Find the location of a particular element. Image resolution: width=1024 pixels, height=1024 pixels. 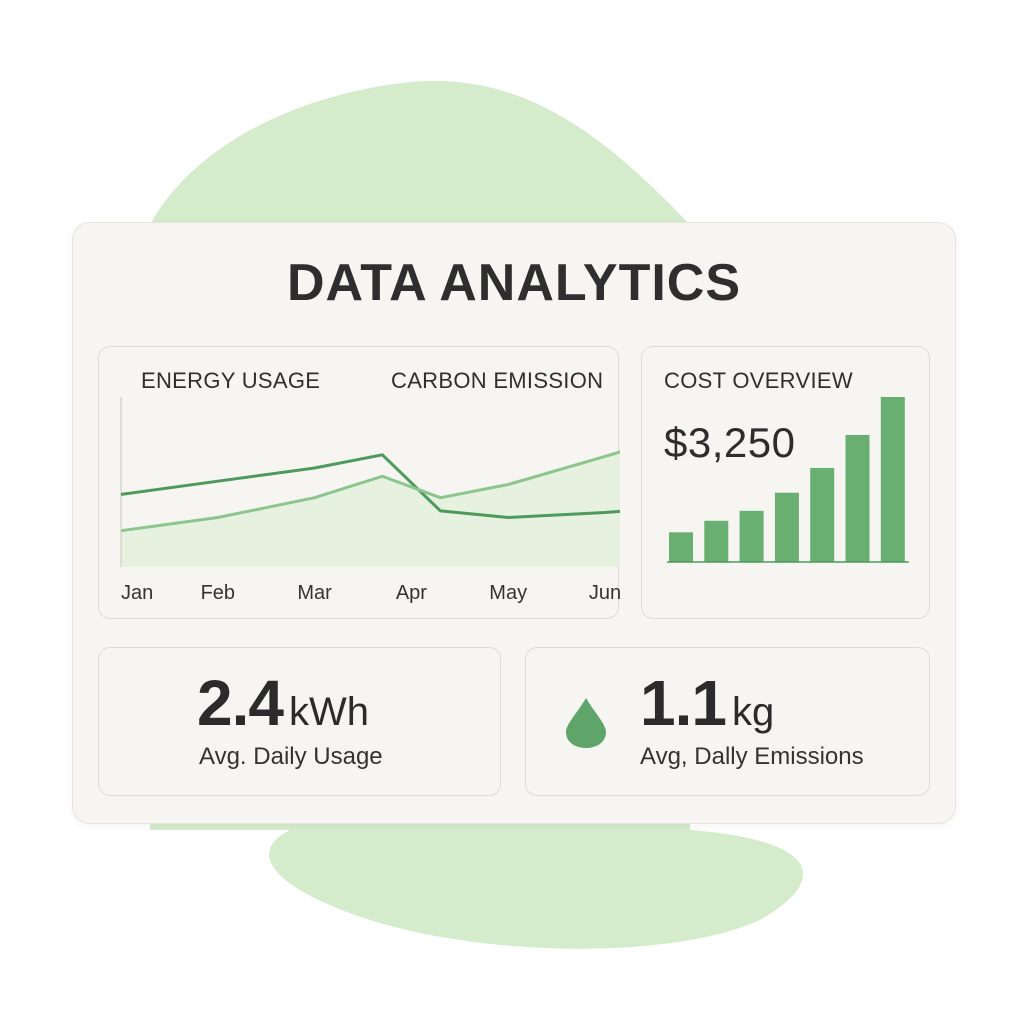

usage-unit: kWh is located at coordinates (328, 712).